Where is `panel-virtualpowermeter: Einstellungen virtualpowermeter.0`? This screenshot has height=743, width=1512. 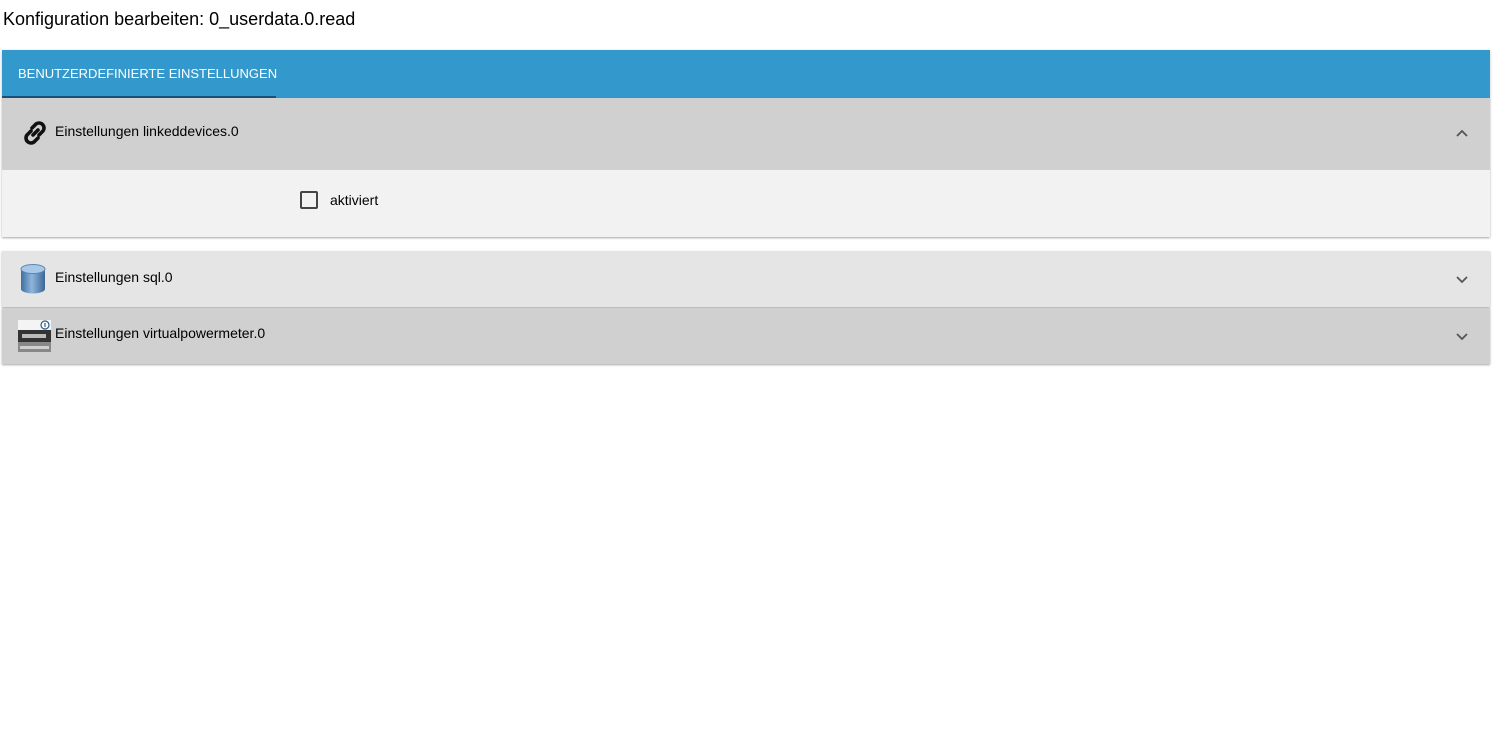
panel-virtualpowermeter: Einstellungen virtualpowermeter.0 is located at coordinates (746, 336).